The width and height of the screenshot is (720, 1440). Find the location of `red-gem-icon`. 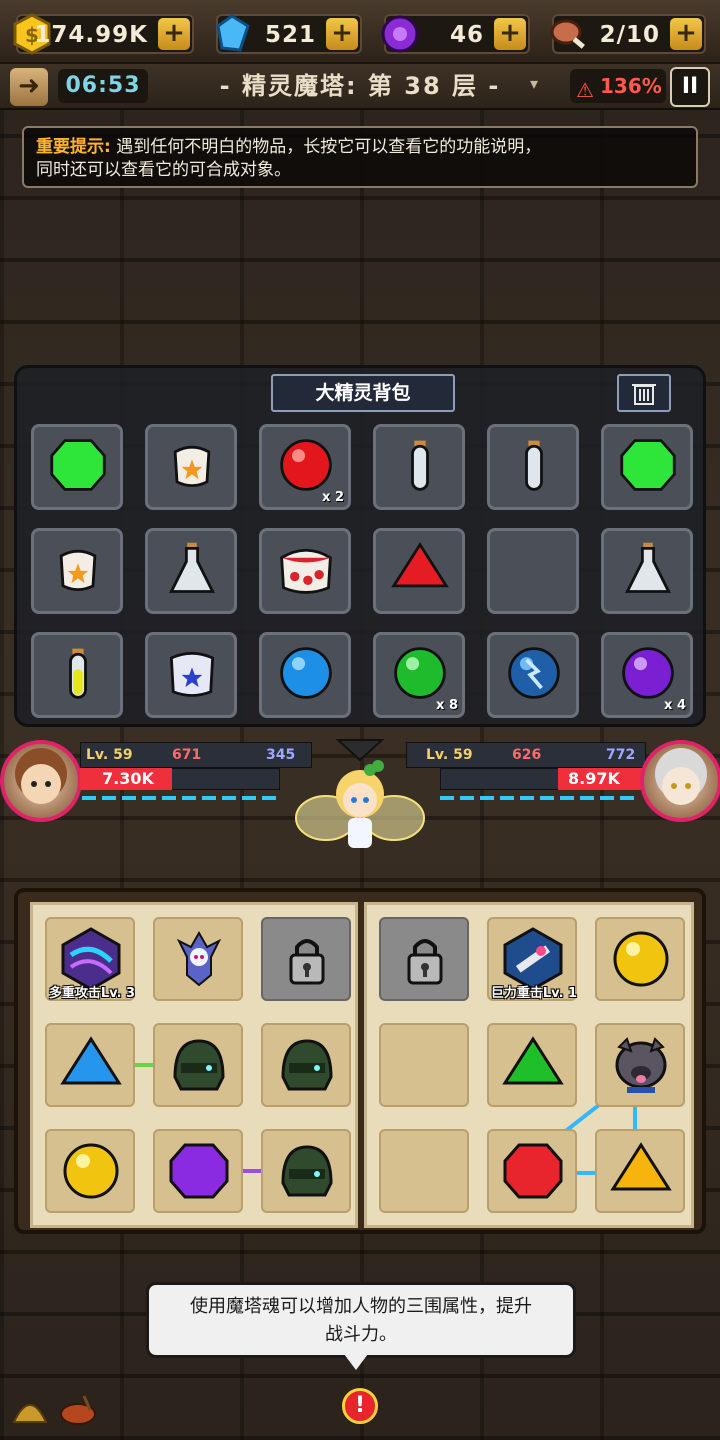

red-gem-icon is located at coordinates (533, 1171).